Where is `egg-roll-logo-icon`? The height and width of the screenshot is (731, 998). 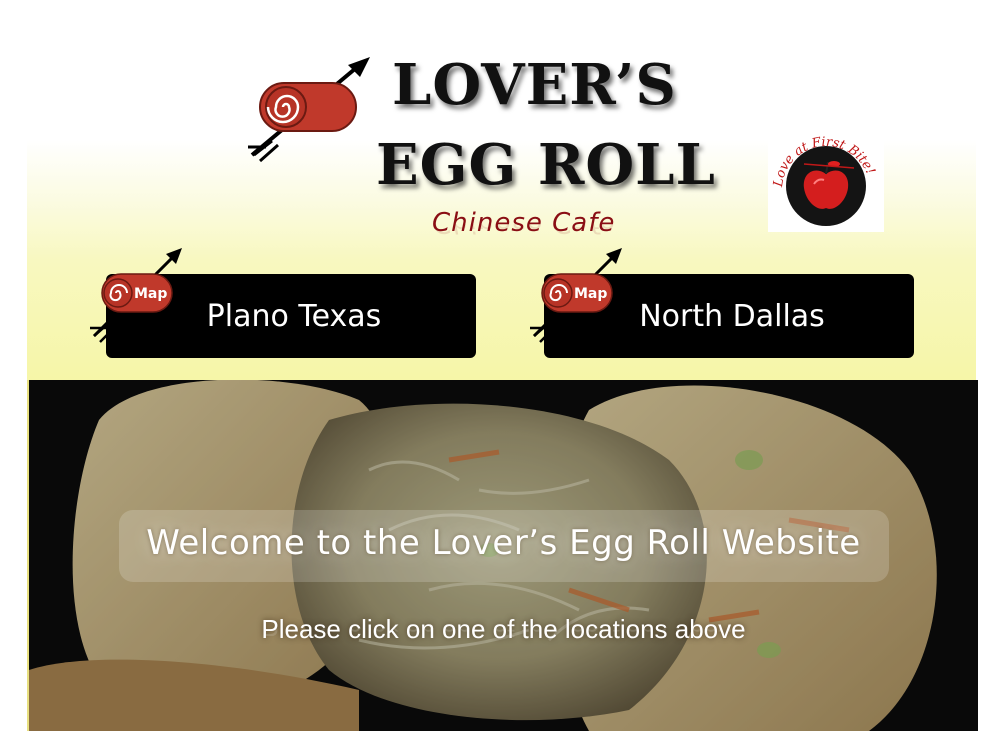
egg-roll-logo-icon is located at coordinates (309, 110).